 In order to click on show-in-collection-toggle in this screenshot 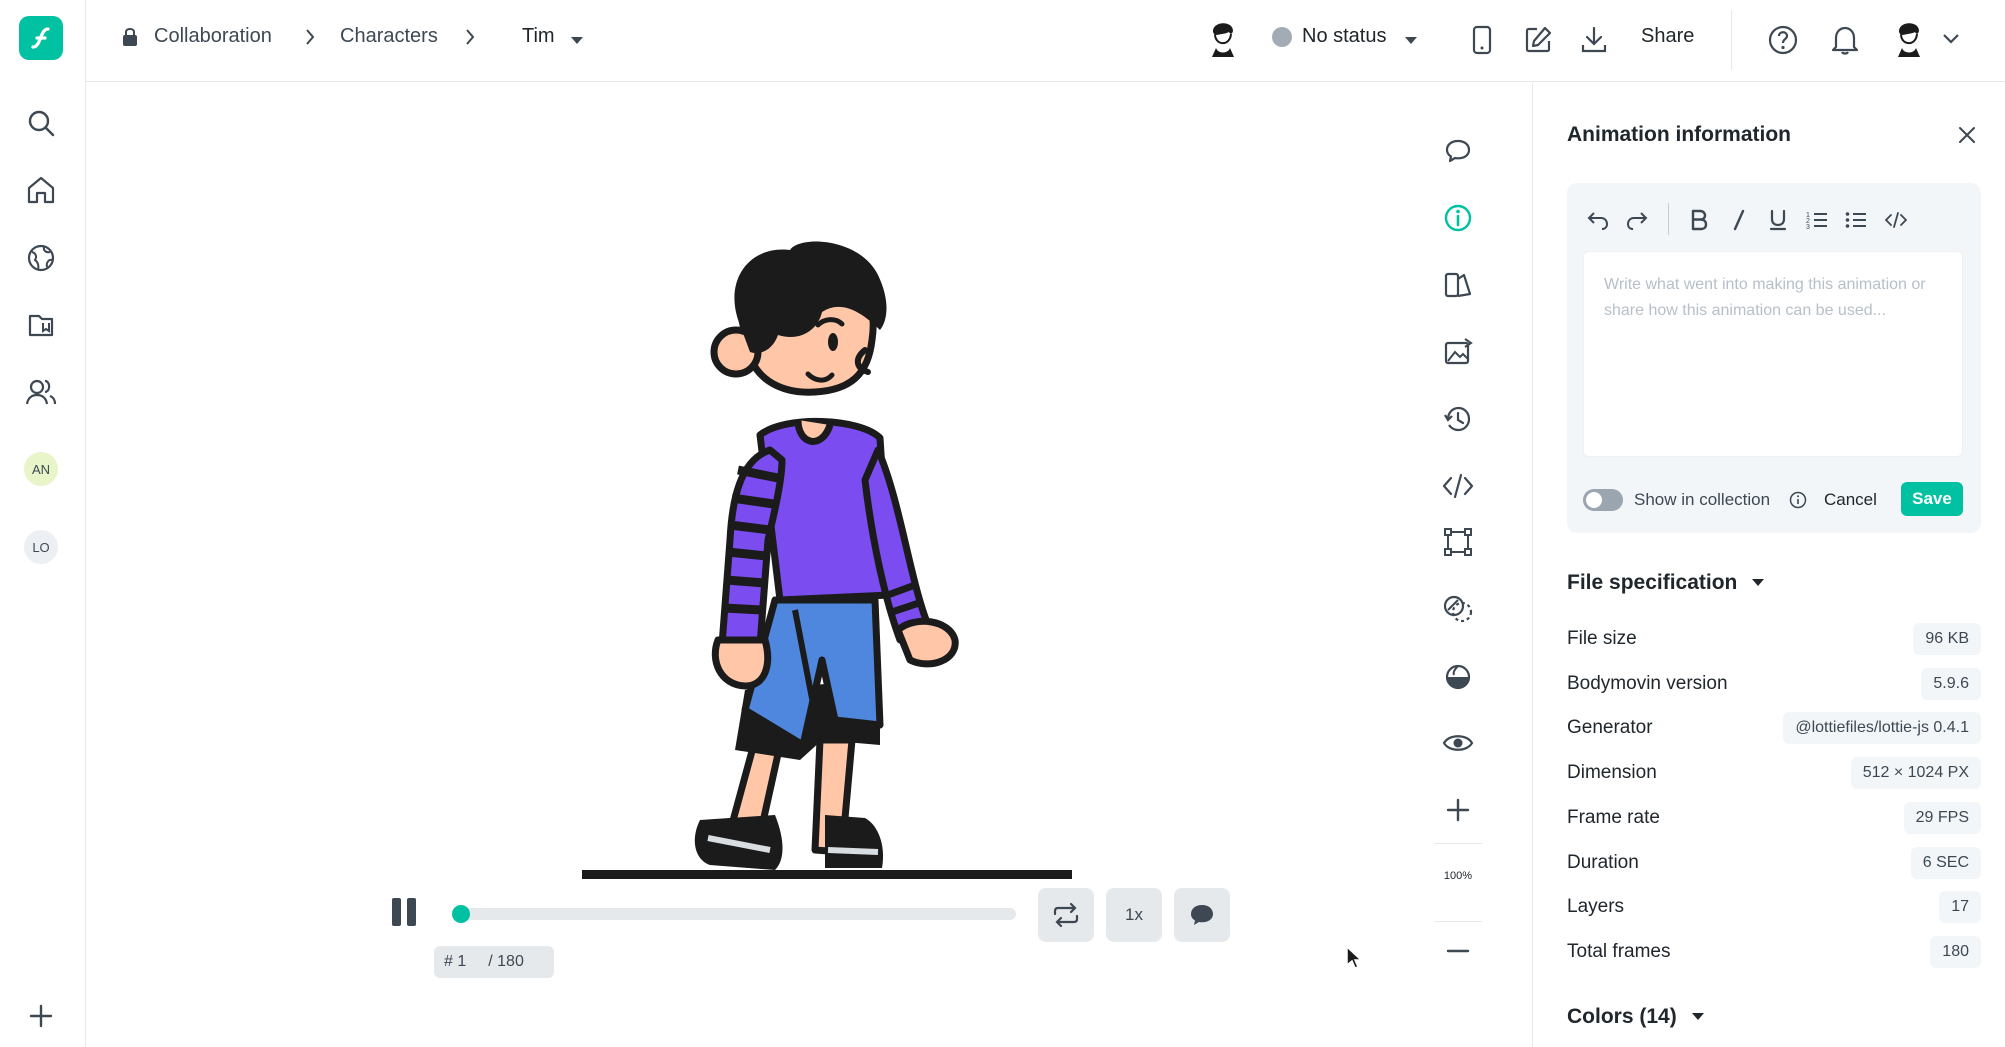, I will do `click(1603, 500)`.